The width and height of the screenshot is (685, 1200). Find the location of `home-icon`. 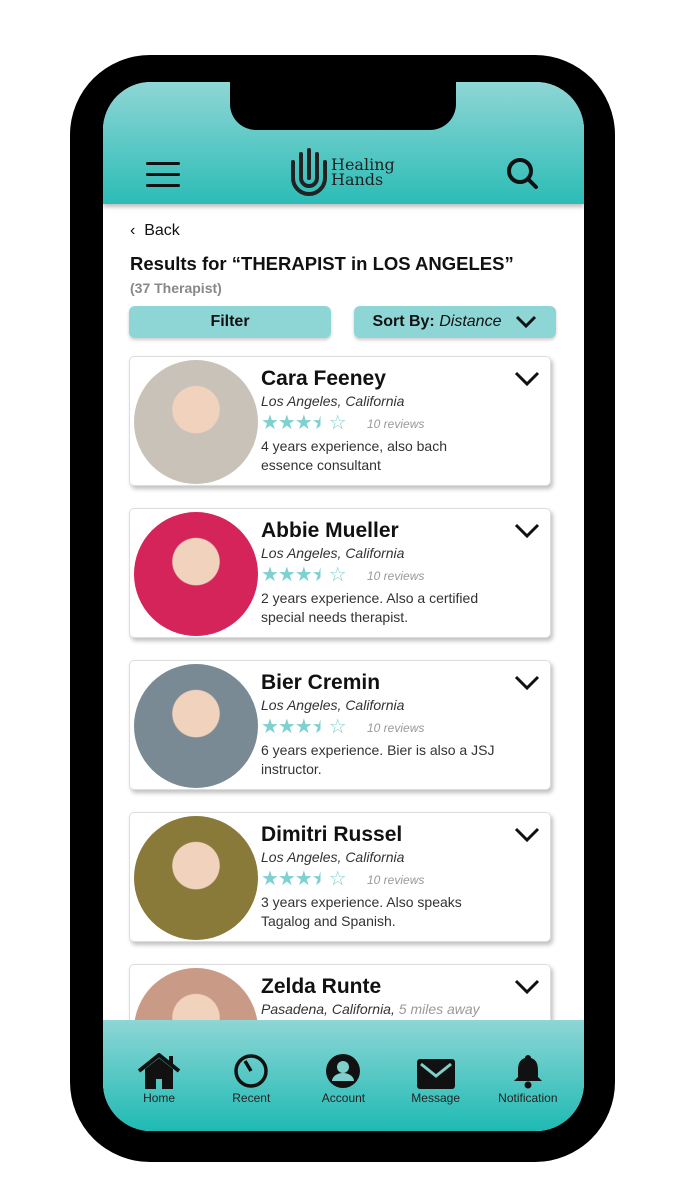

home-icon is located at coordinates (159, 1071).